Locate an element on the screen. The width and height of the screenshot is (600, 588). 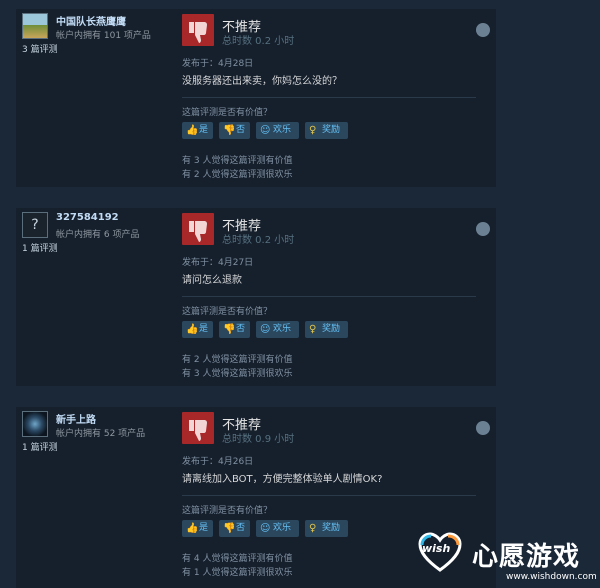
funny-count: 有 3 人觉得这篇评测很欢乐 is located at coordinates (237, 374).